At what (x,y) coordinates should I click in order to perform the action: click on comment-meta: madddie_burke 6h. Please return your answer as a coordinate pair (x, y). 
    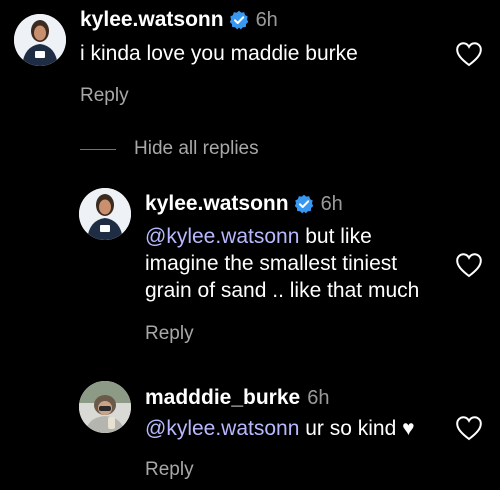
    Looking at the image, I should click on (237, 398).